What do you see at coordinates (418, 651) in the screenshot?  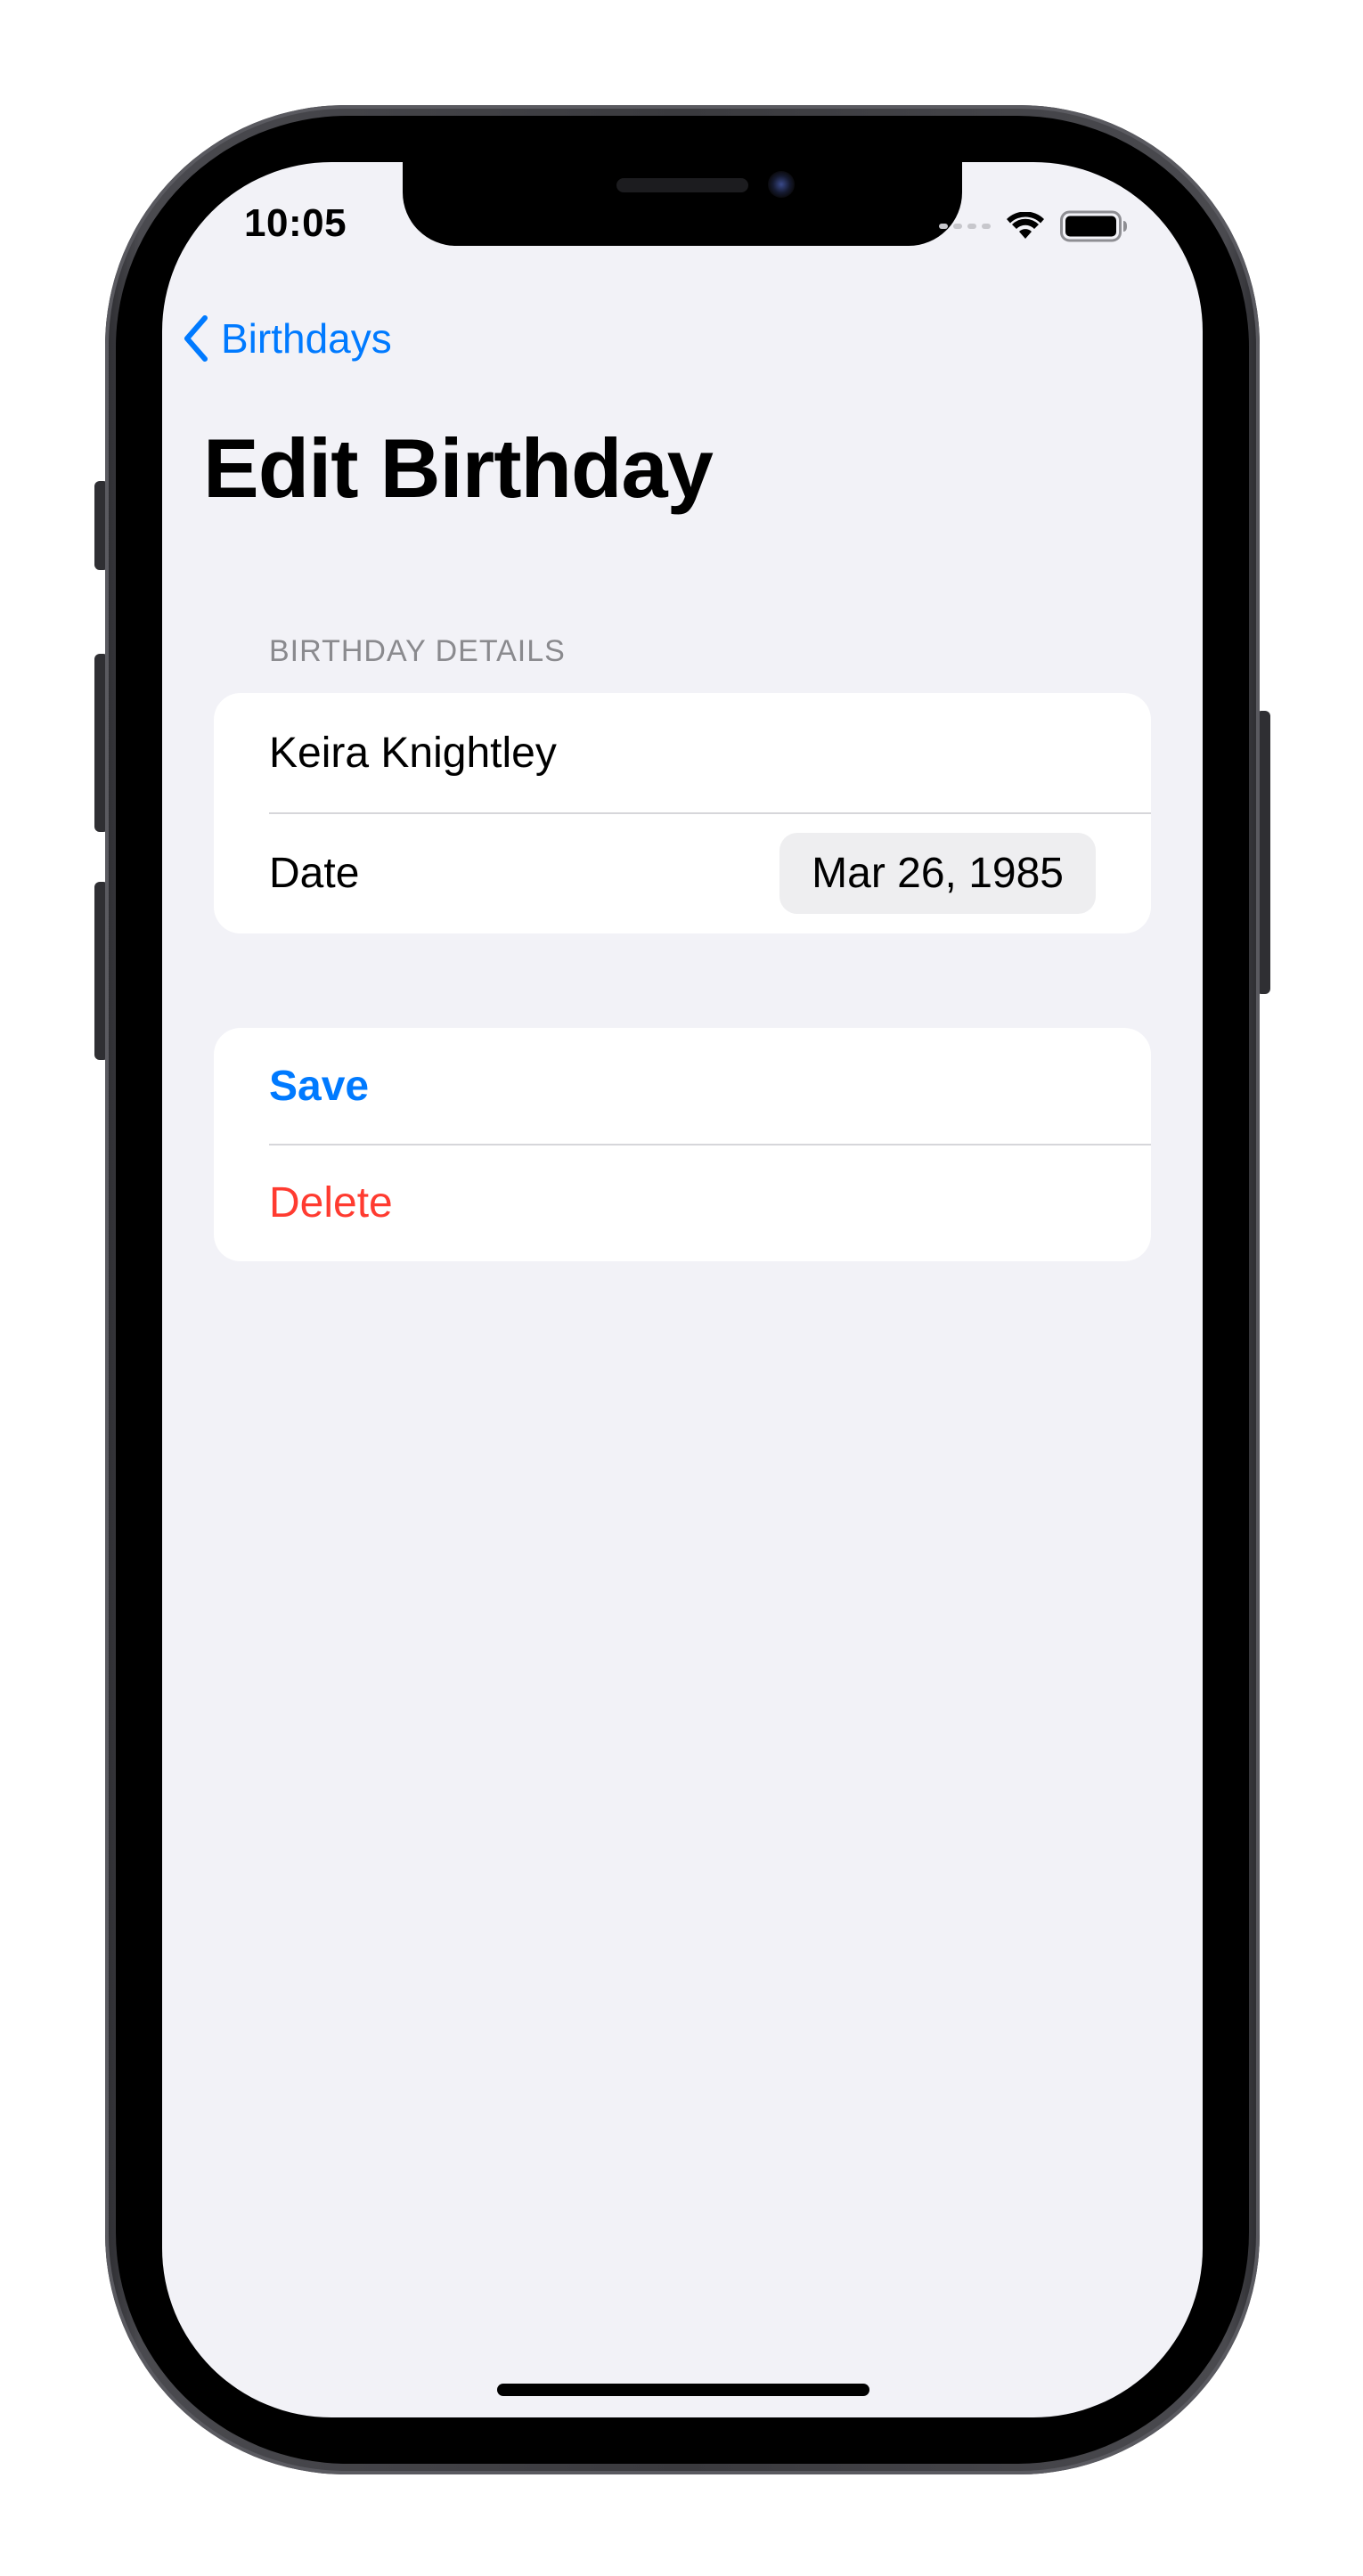 I see `section-header-birthday-details: BIRTHDAY DETAILS` at bounding box center [418, 651].